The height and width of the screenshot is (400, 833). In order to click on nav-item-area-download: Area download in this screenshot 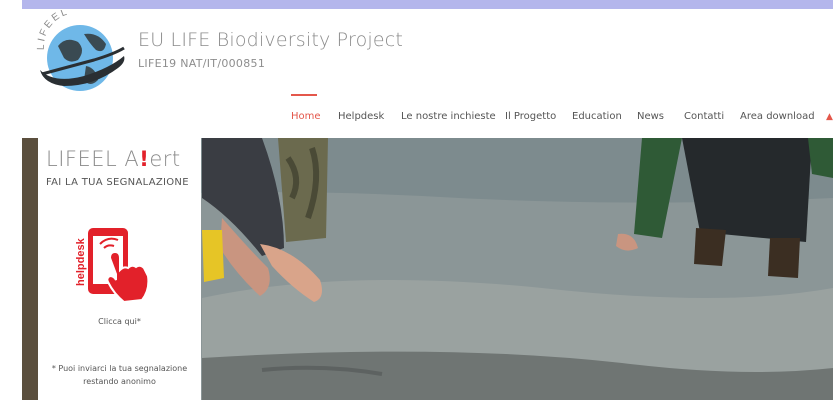, I will do `click(777, 117)`.